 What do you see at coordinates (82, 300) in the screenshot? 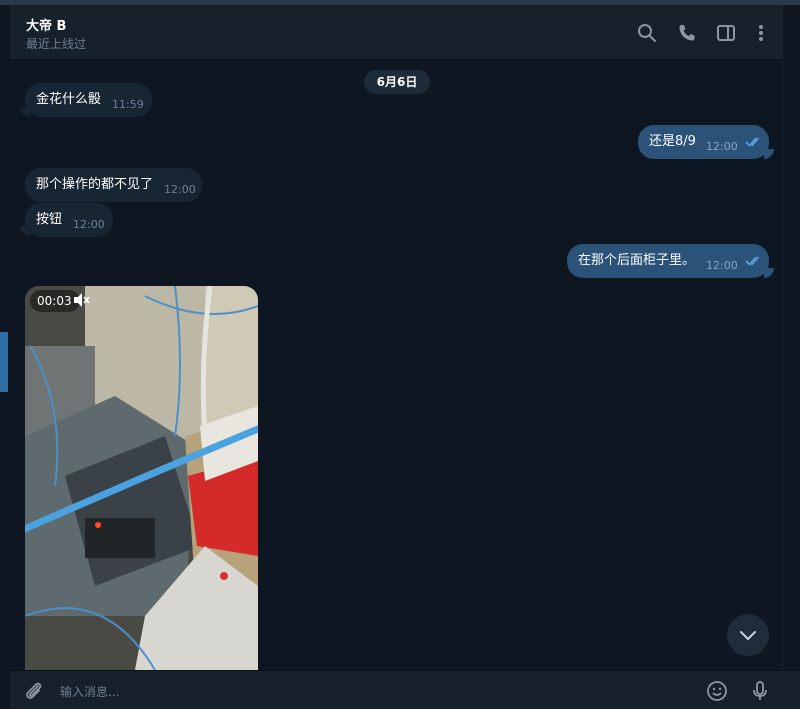
I see `muted-speaker-icon` at bounding box center [82, 300].